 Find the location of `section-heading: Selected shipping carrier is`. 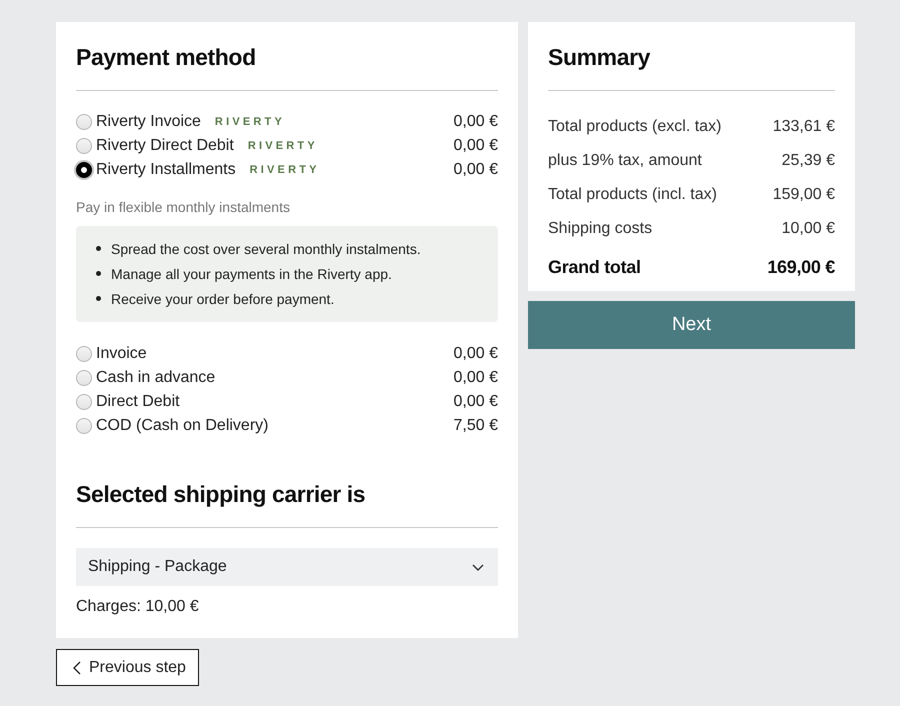

section-heading: Selected shipping carrier is is located at coordinates (221, 494).